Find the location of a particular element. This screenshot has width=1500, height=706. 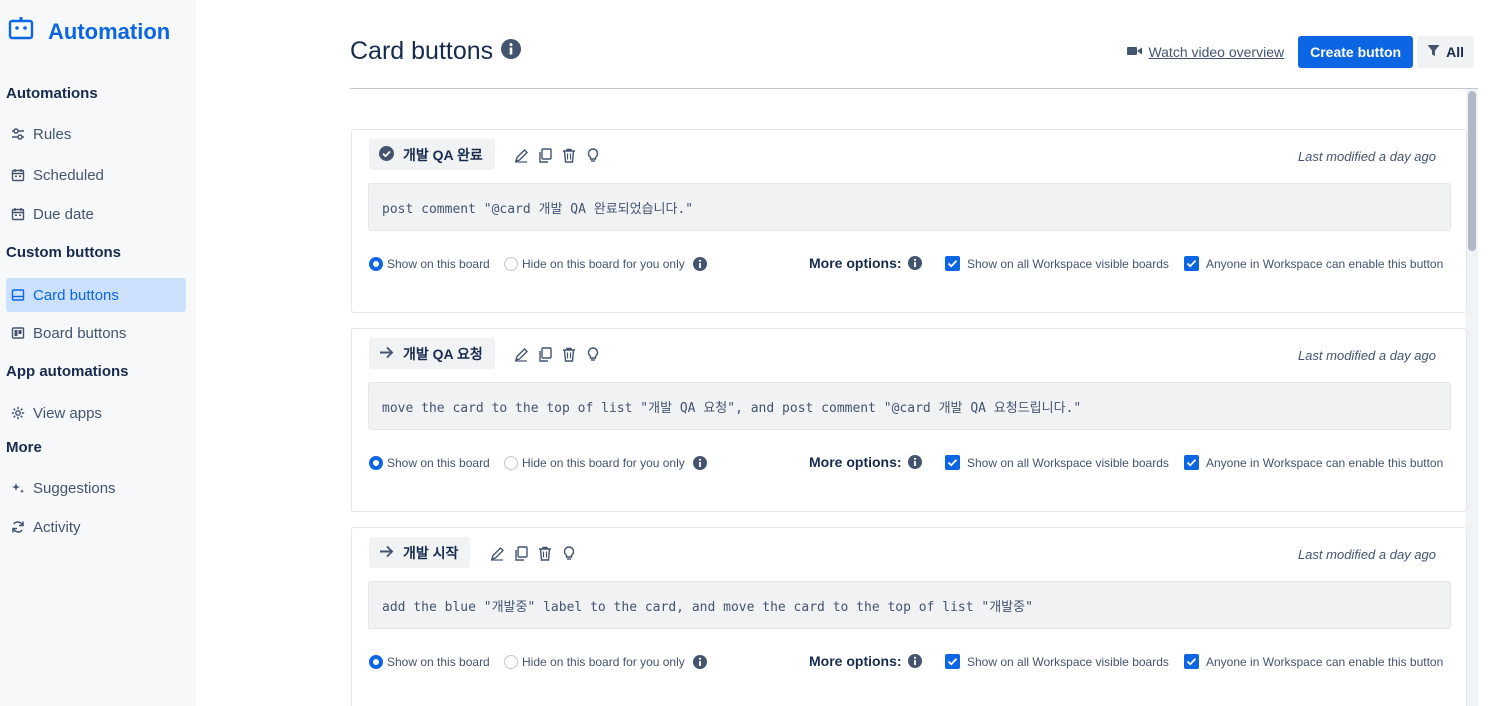

button-chip: 개발 시작 is located at coordinates (420, 552).